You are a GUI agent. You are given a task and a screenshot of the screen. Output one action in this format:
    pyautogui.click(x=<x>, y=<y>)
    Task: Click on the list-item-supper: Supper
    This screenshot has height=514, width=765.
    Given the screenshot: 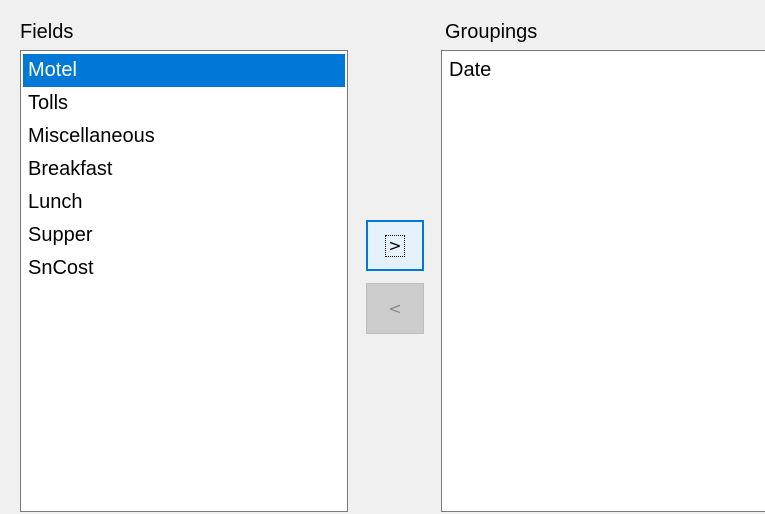 What is the action you would take?
    pyautogui.click(x=184, y=235)
    